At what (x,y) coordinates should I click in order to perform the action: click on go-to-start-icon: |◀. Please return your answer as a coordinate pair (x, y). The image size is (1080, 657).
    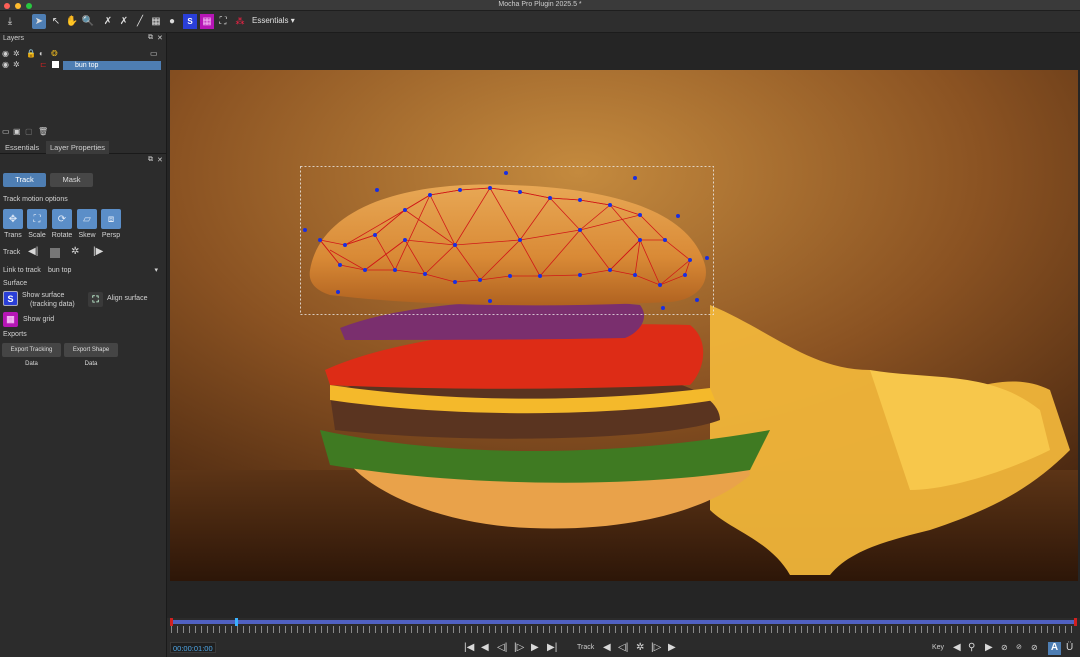
    Looking at the image, I should click on (469, 647).